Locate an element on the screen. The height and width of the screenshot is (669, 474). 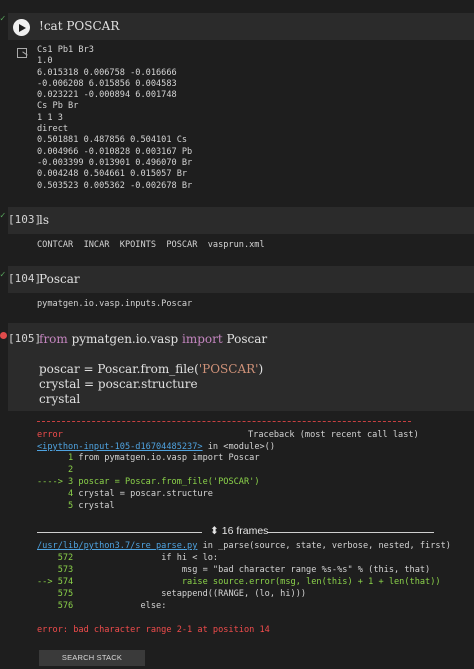
cell3-execution-count: [104] is located at coordinates (25, 278).